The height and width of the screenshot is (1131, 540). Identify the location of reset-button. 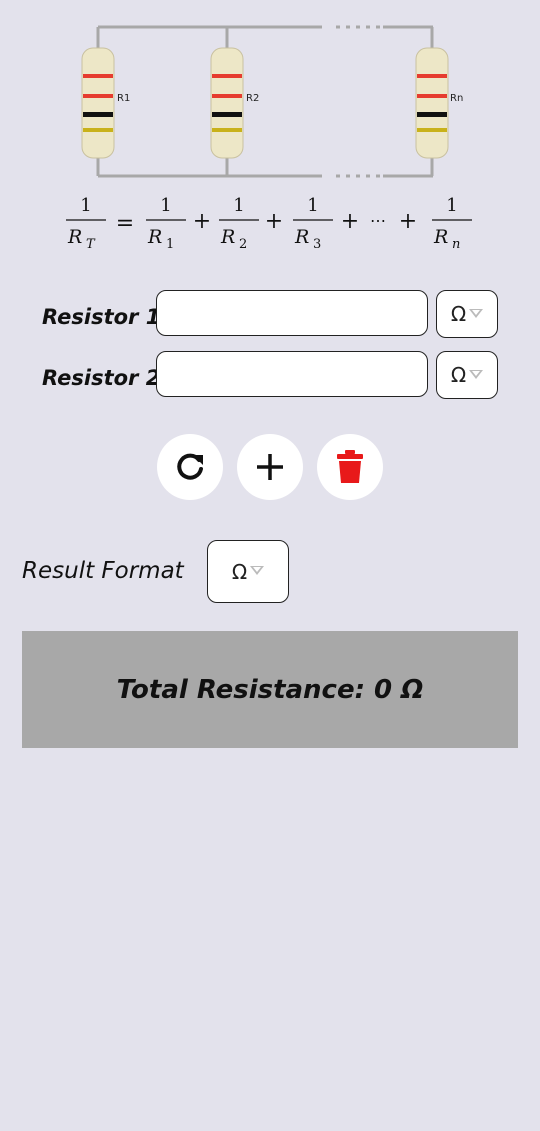
(190, 467).